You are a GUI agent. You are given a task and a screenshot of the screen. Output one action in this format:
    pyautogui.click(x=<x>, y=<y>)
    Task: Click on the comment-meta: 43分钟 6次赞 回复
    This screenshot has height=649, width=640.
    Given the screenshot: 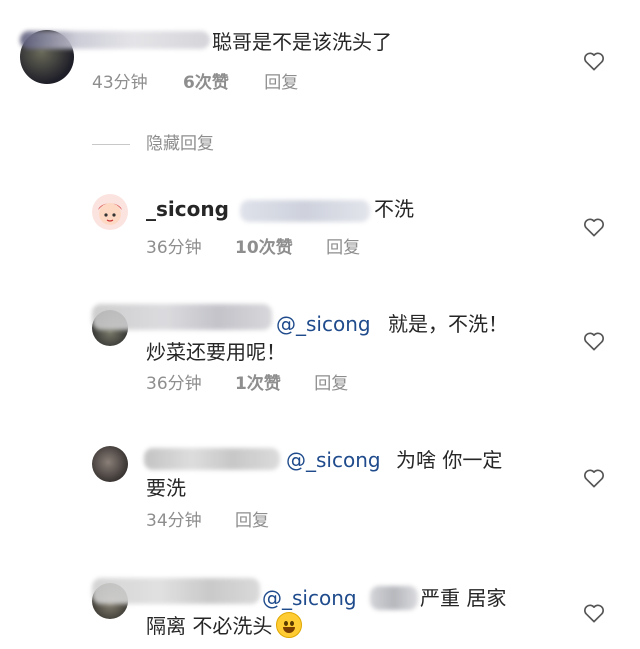 What is the action you would take?
    pyautogui.click(x=195, y=83)
    